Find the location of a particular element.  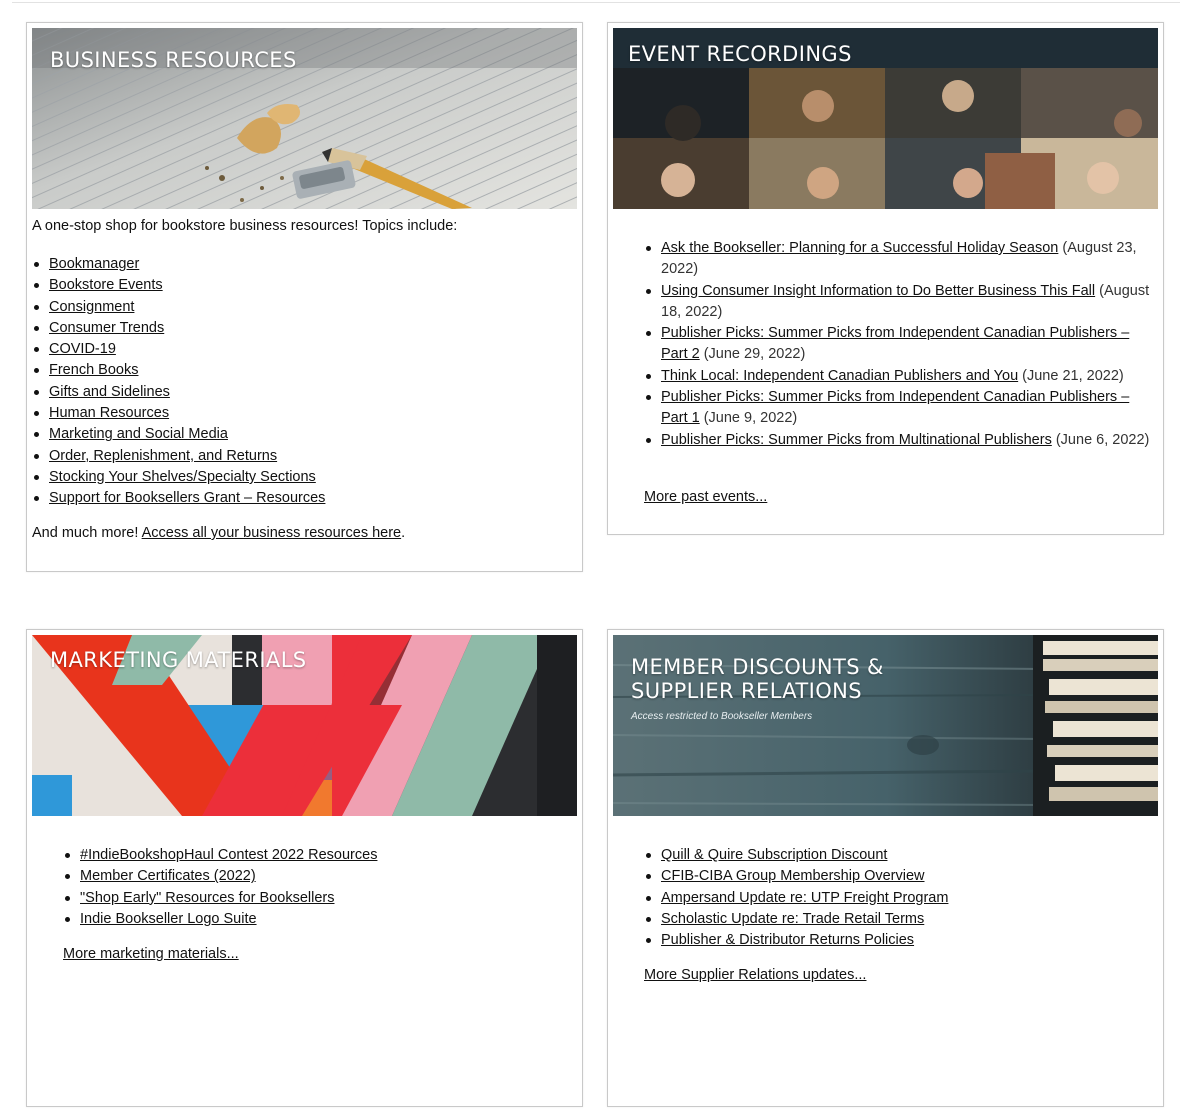

topic-link: Gifts and Sidelines is located at coordinates (109, 392).